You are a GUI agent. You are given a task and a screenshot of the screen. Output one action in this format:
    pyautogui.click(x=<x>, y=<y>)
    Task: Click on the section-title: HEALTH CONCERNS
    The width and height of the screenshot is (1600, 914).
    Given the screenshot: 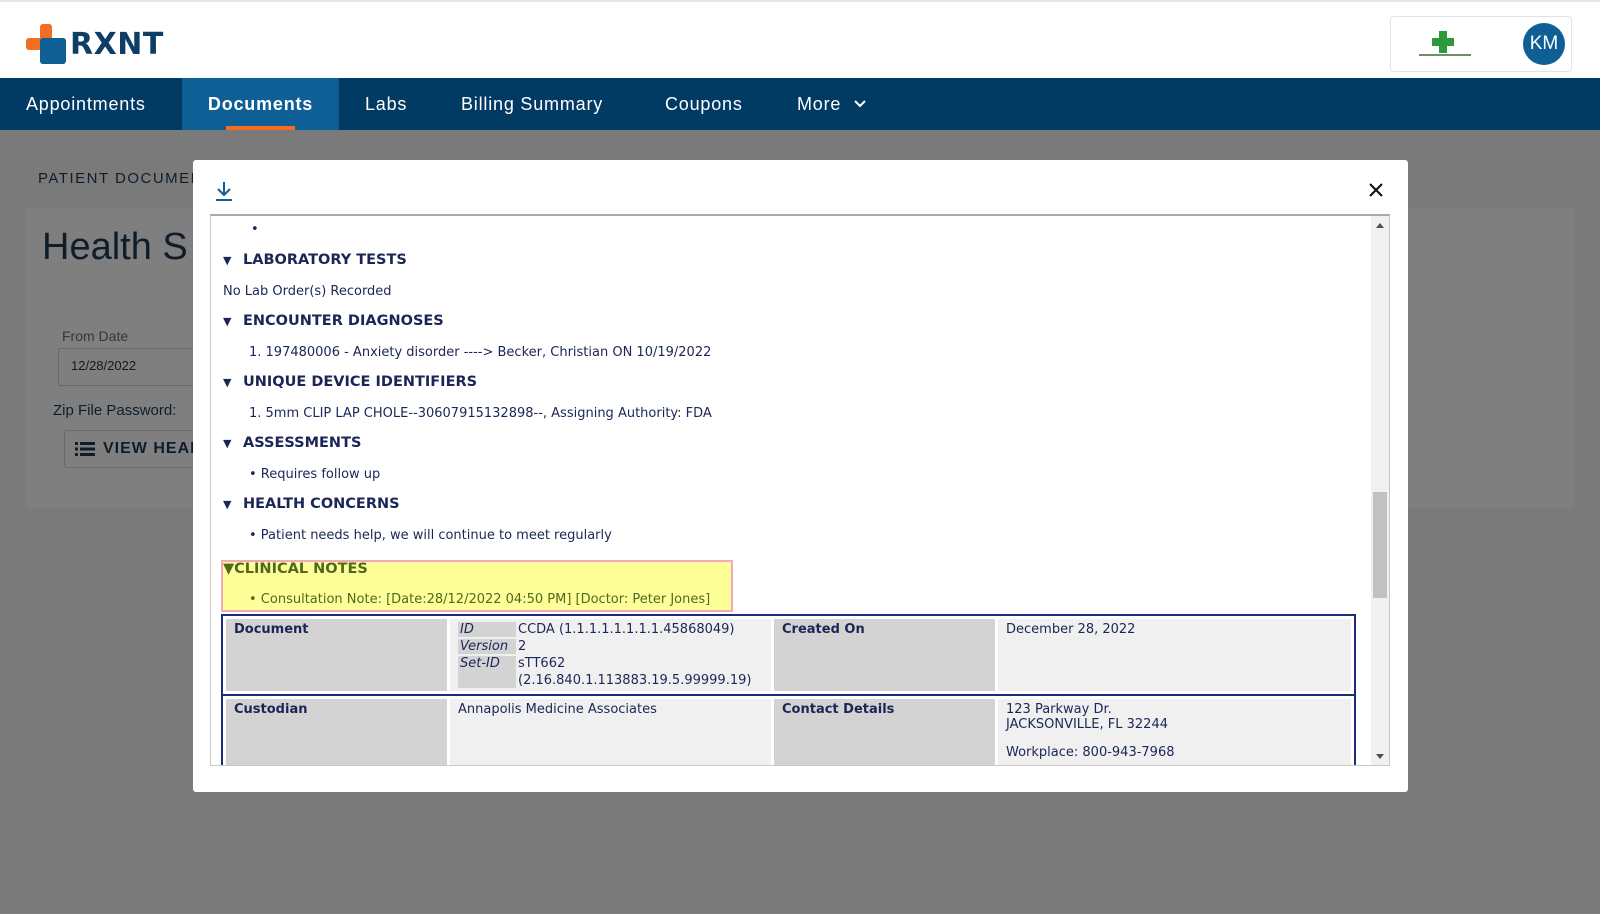 What is the action you would take?
    pyautogui.click(x=321, y=504)
    